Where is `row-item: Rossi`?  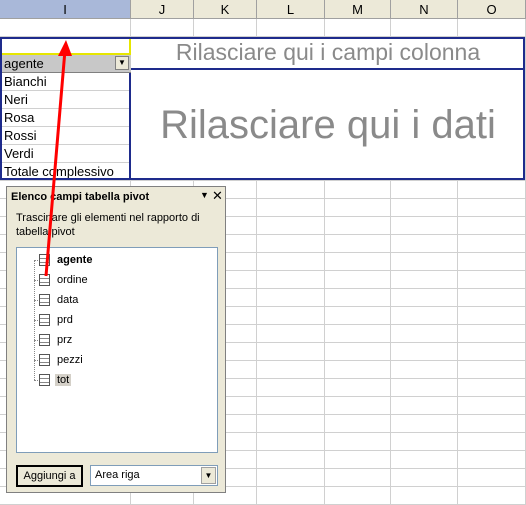
row-item: Rossi is located at coordinates (65, 136).